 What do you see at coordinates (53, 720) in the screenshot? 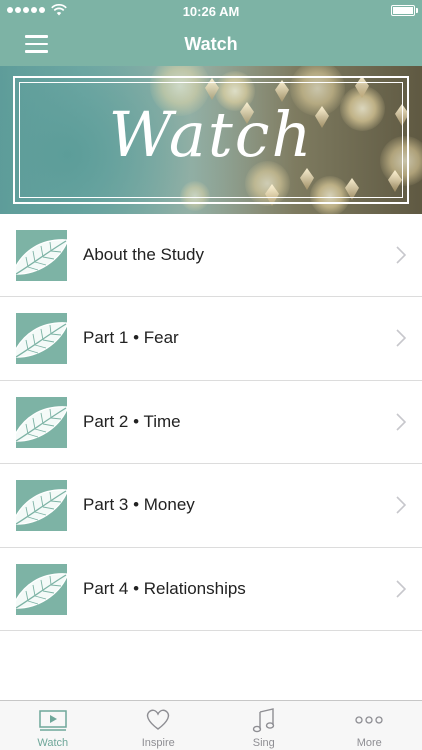
I see `video-icon` at bounding box center [53, 720].